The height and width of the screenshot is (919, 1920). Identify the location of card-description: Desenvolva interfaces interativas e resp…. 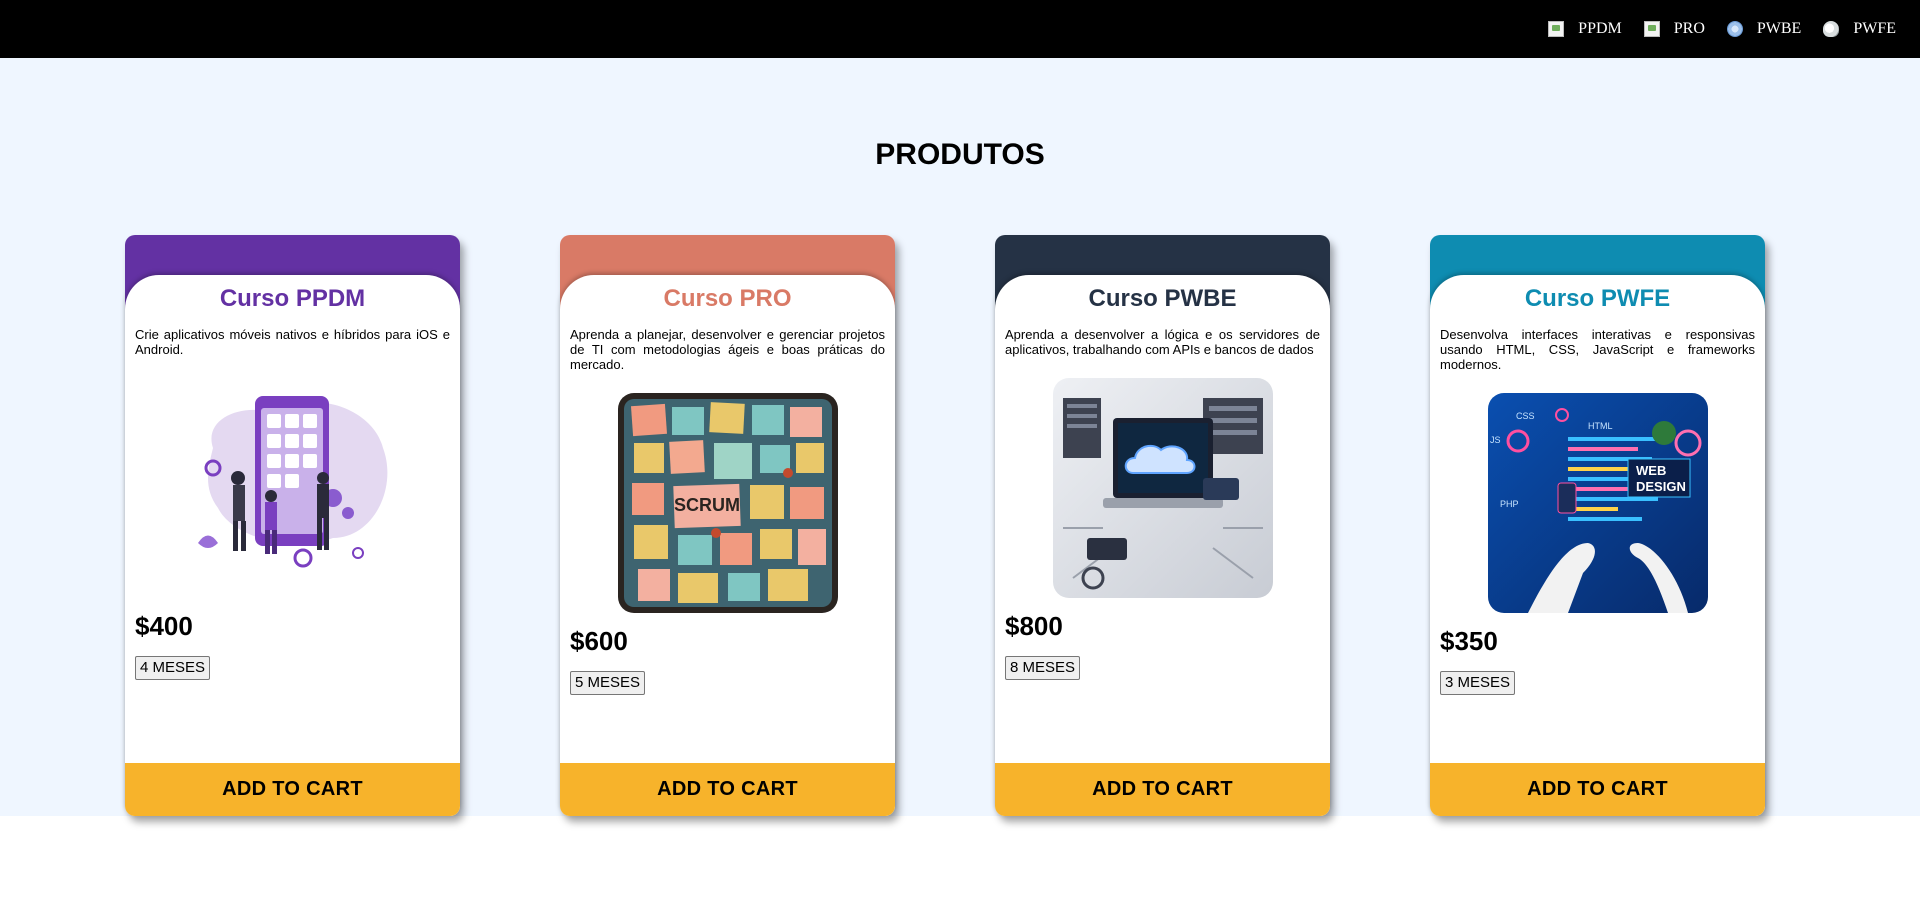
(1597, 349).